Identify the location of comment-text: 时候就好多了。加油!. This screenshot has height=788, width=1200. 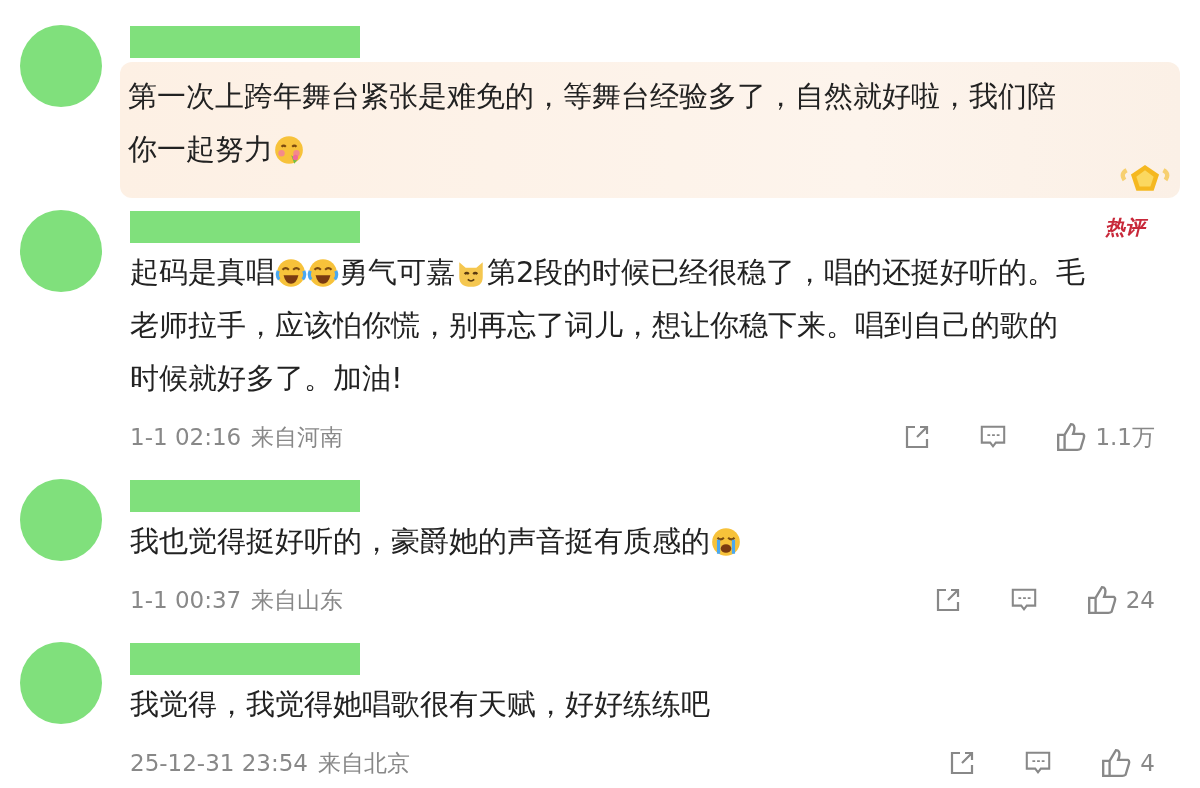
(266, 378).